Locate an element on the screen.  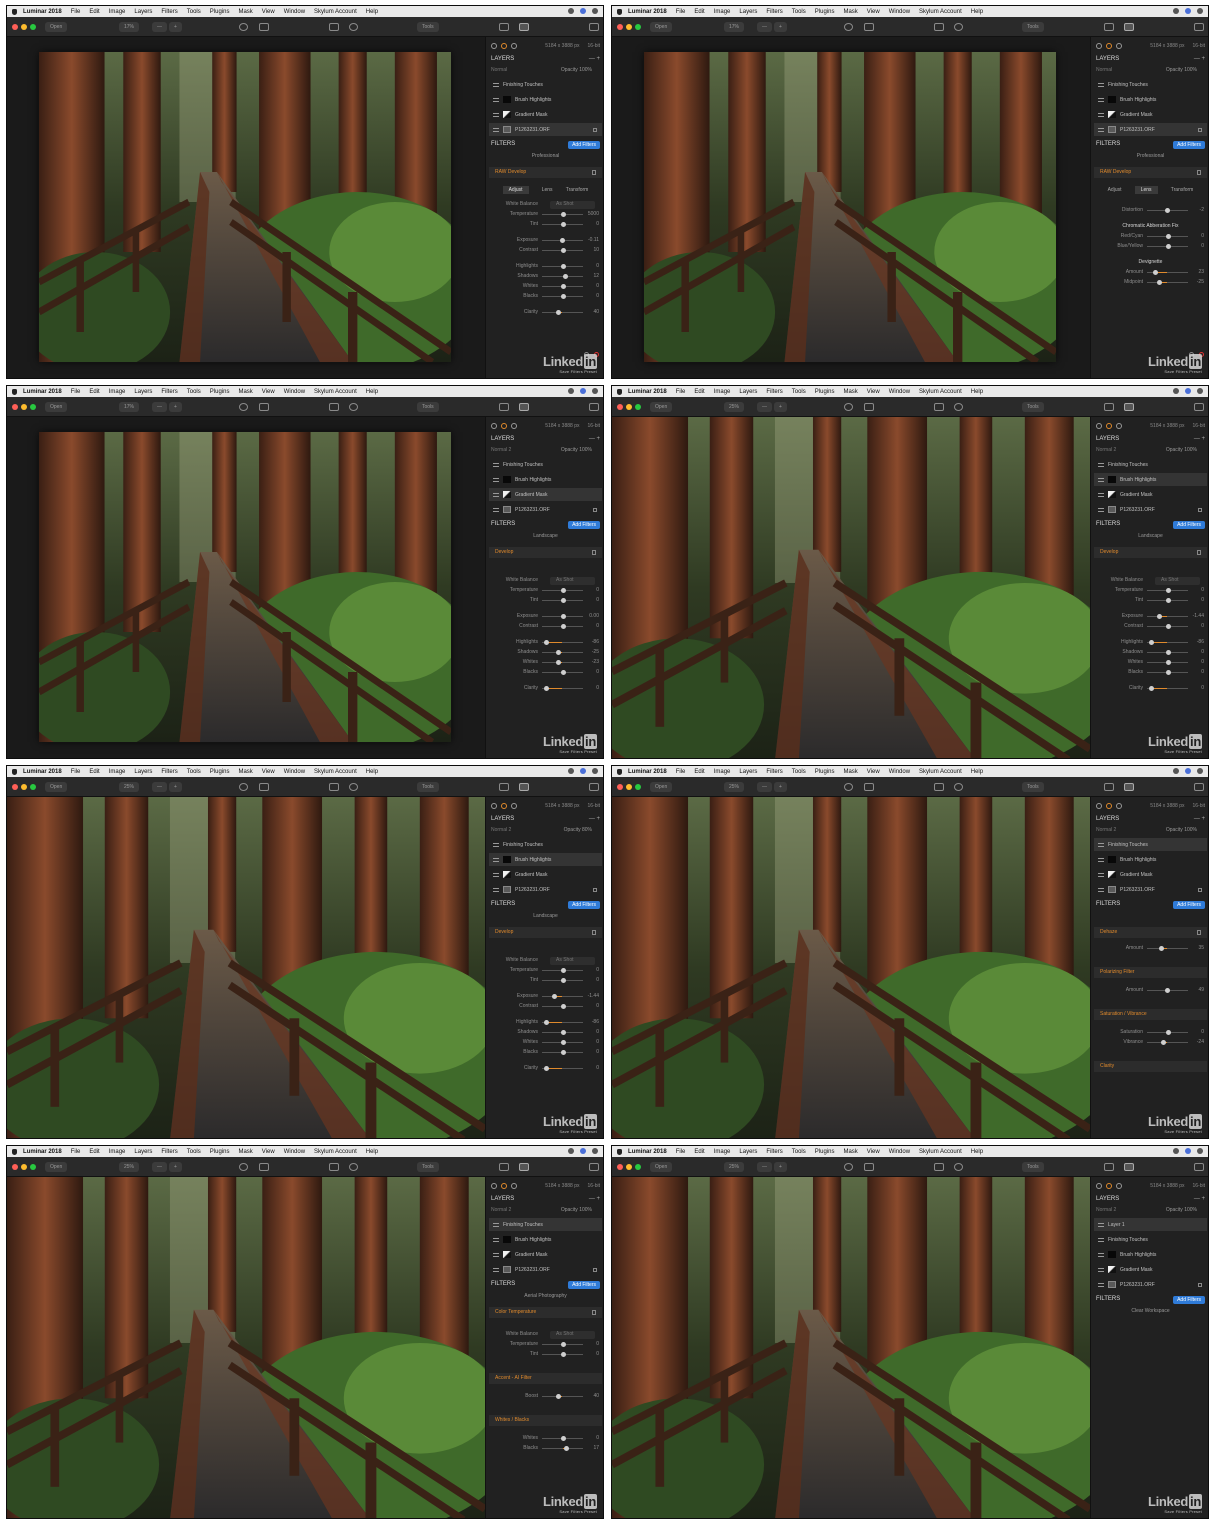
layer-row: Gradient Mask is located at coordinates (1150, 114).